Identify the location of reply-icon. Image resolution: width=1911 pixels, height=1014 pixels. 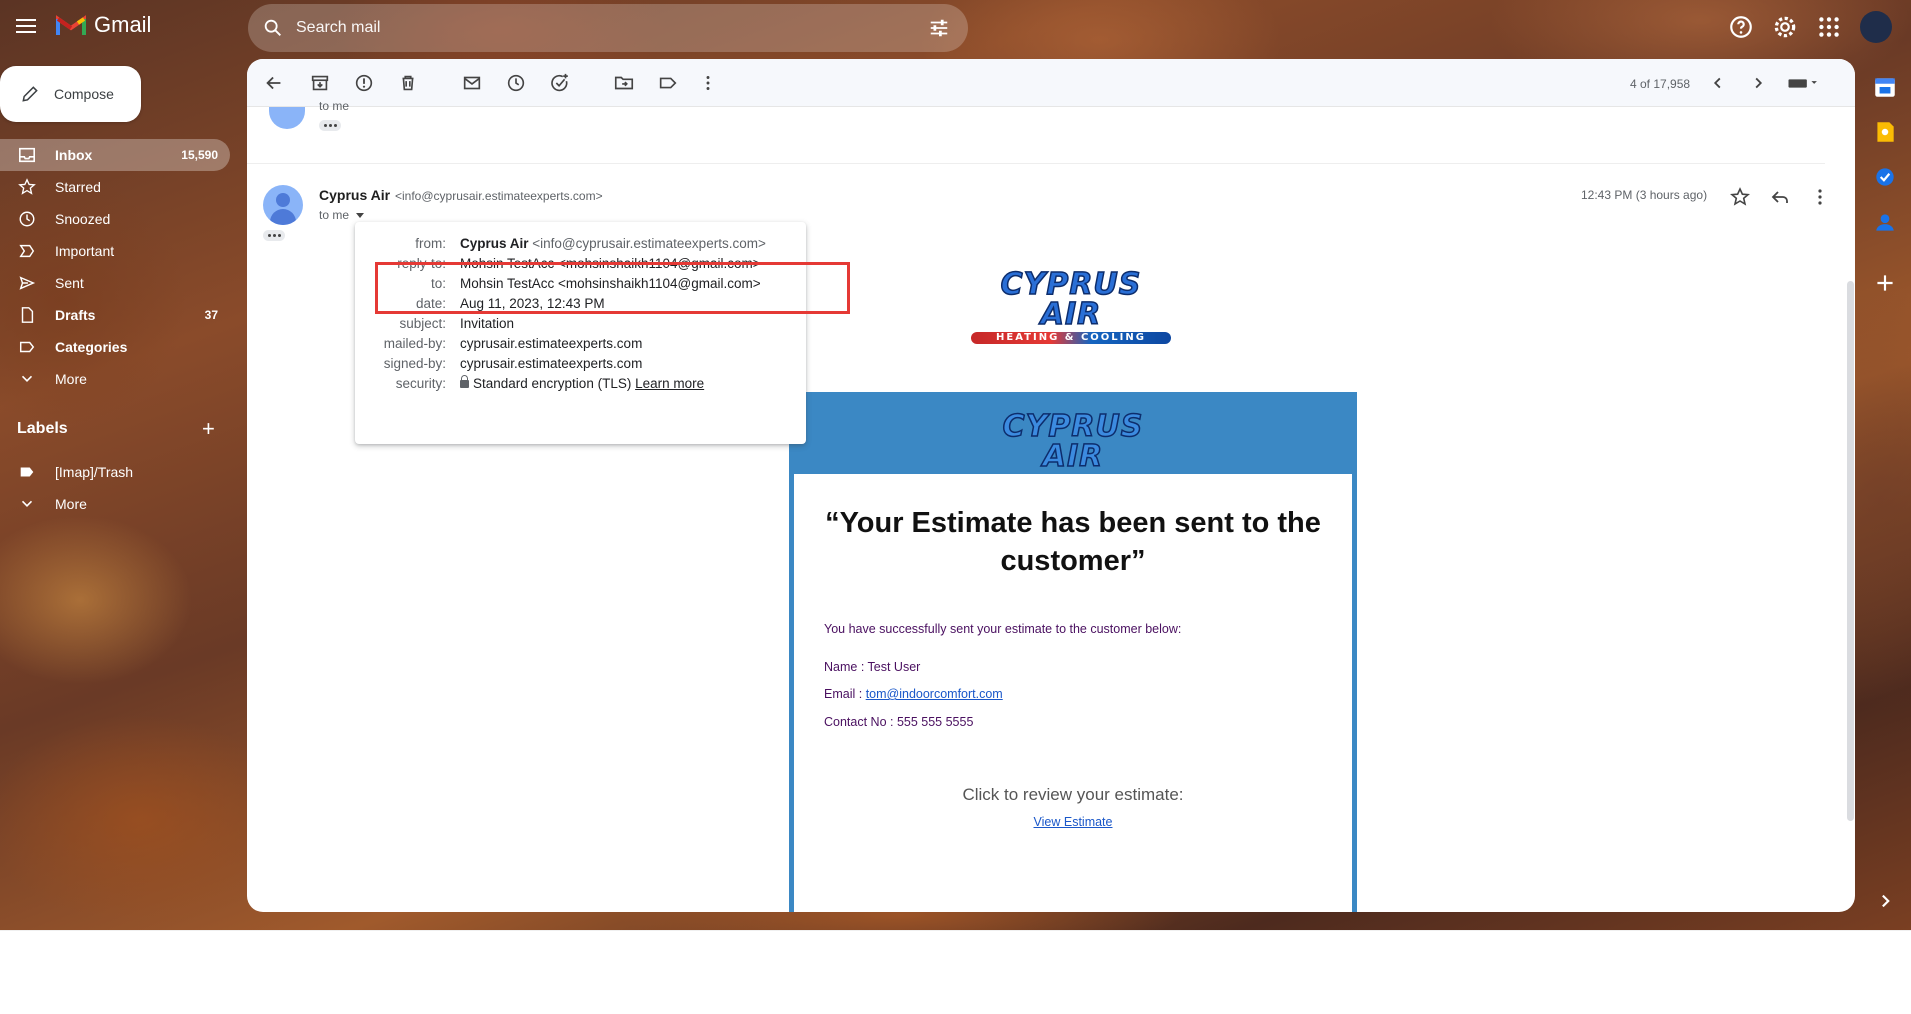
(1780, 197).